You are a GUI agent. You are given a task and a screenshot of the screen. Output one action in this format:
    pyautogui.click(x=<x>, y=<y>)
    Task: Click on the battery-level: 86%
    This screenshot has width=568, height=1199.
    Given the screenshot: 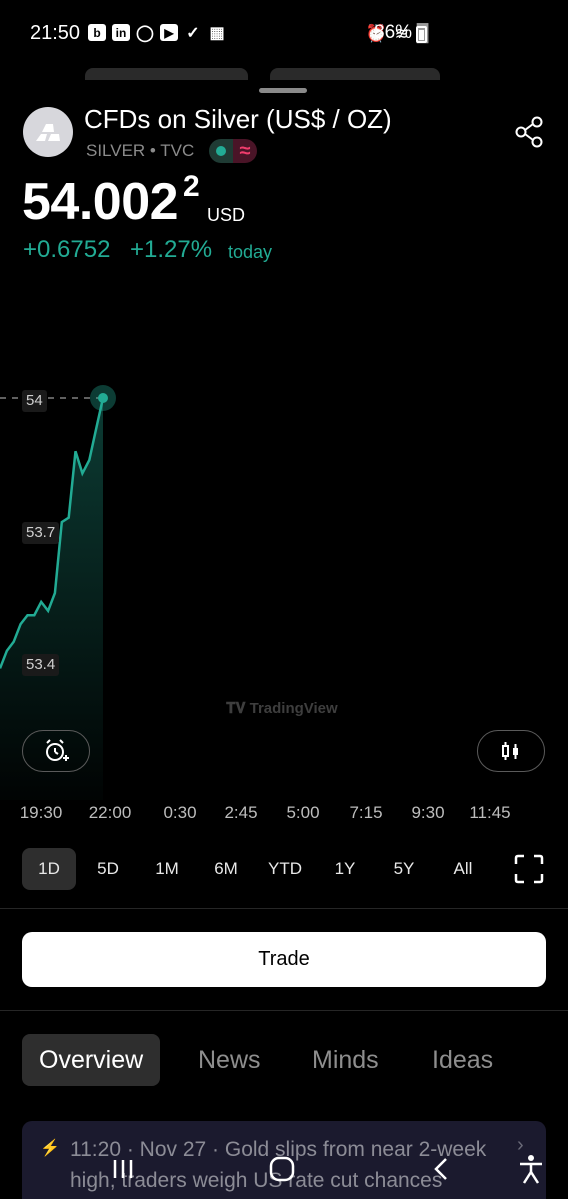 What is the action you would take?
    pyautogui.click(x=393, y=32)
    